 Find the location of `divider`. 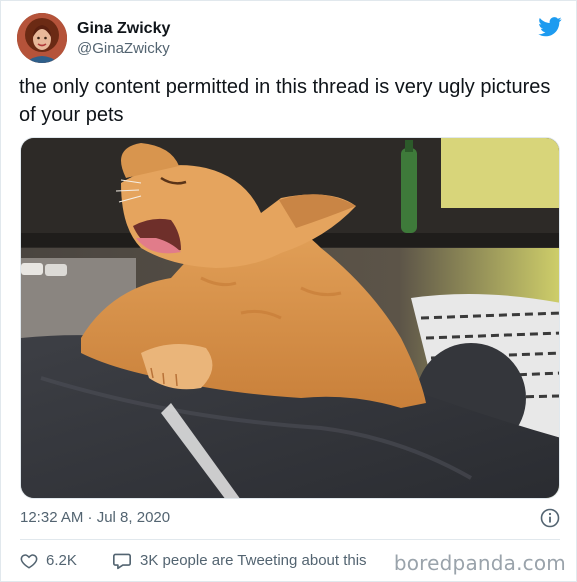

divider is located at coordinates (290, 539).